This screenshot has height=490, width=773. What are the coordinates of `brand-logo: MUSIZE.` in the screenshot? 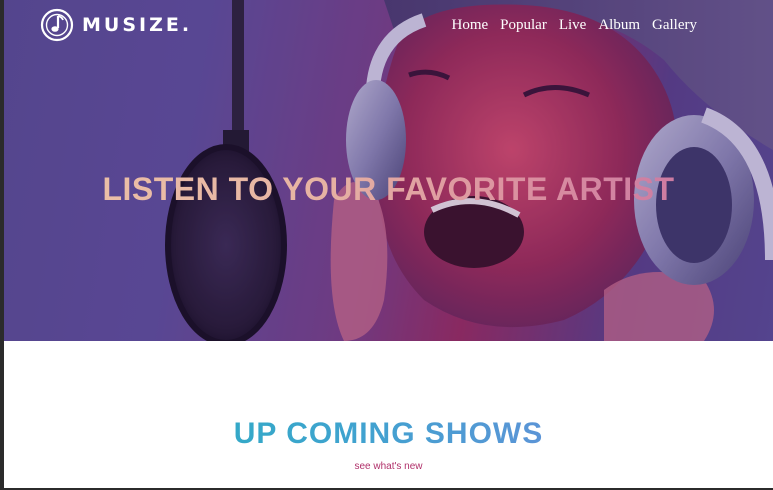 It's located at (116, 25).